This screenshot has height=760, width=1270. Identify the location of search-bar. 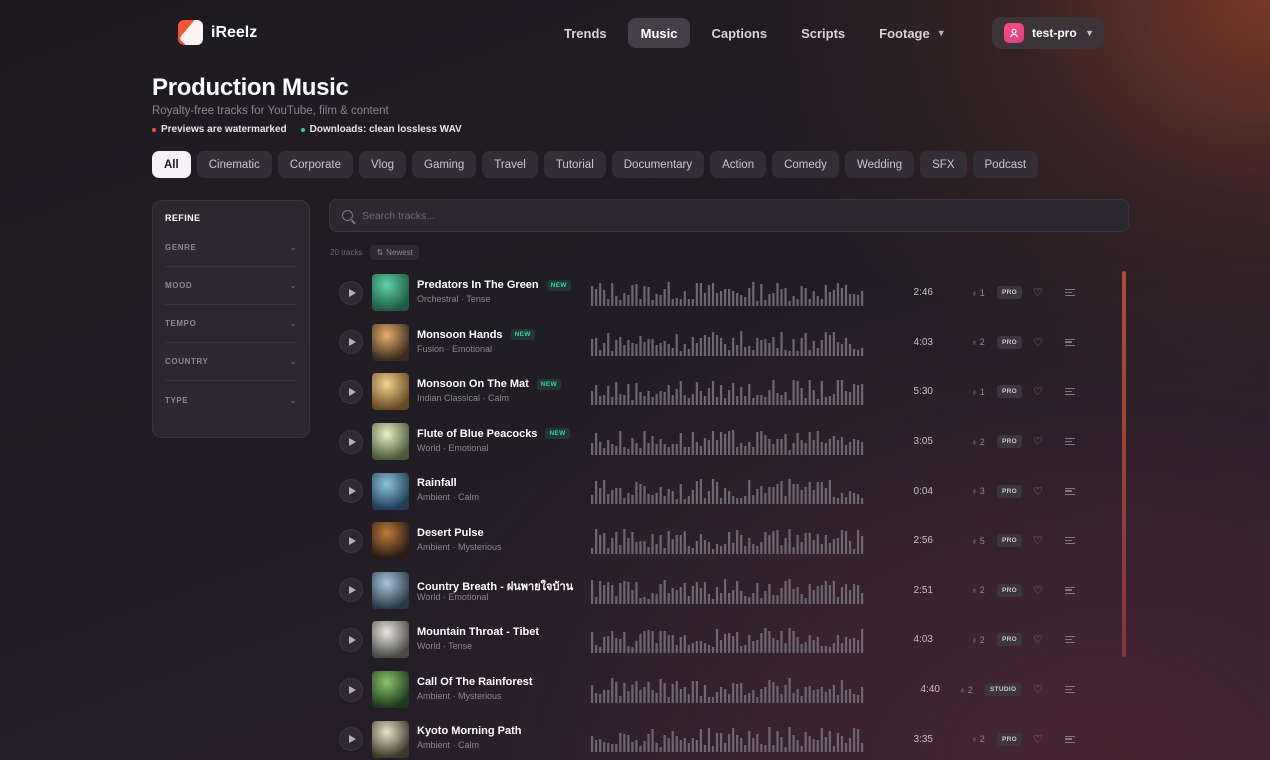
(729, 215).